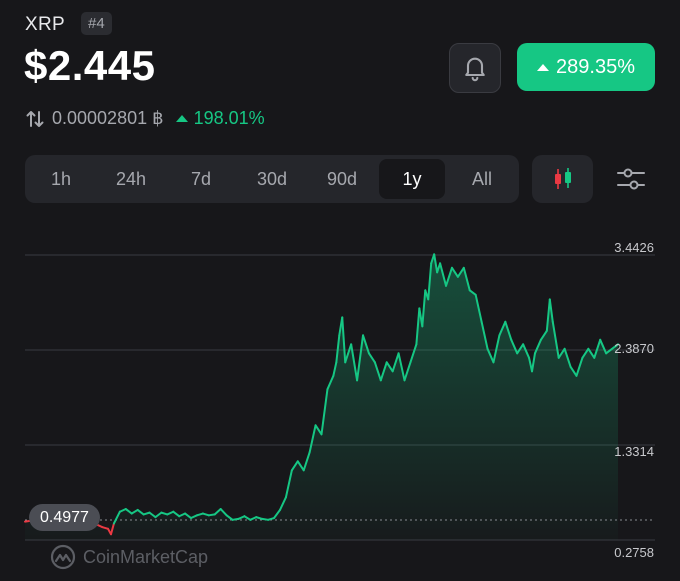  I want to click on tab-30d: 30d, so click(272, 179).